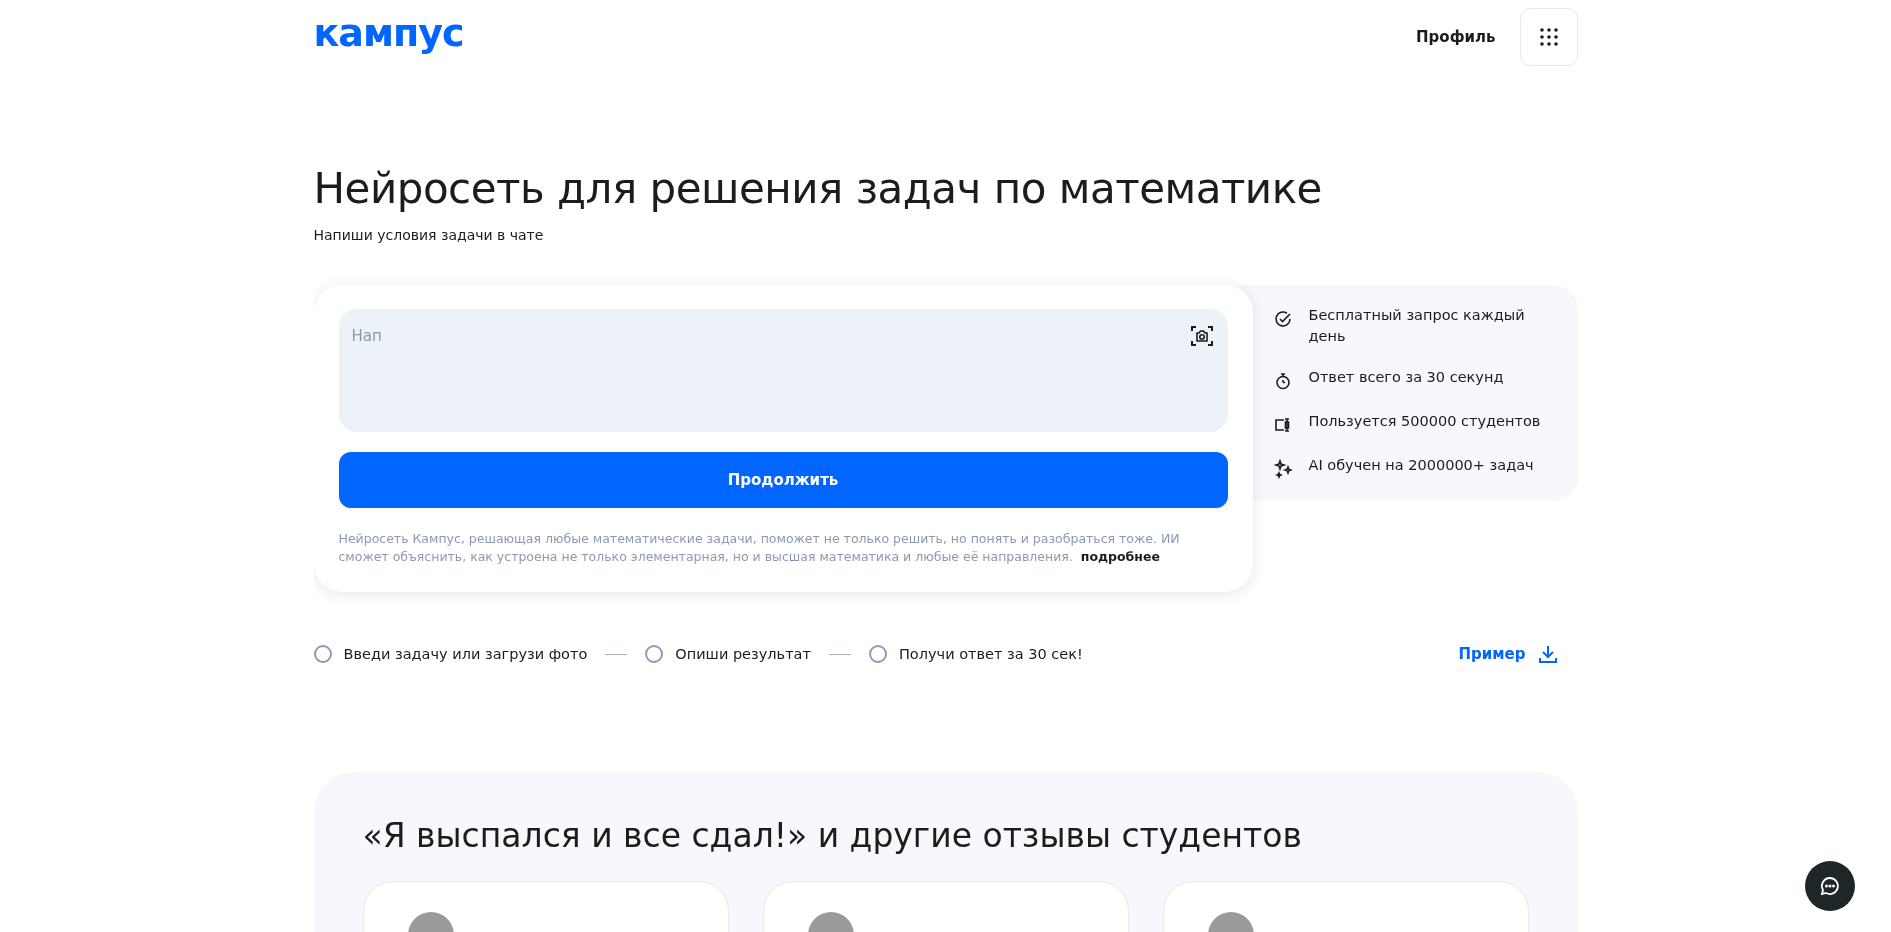  I want to click on task-input-field: Нап, so click(783, 370).